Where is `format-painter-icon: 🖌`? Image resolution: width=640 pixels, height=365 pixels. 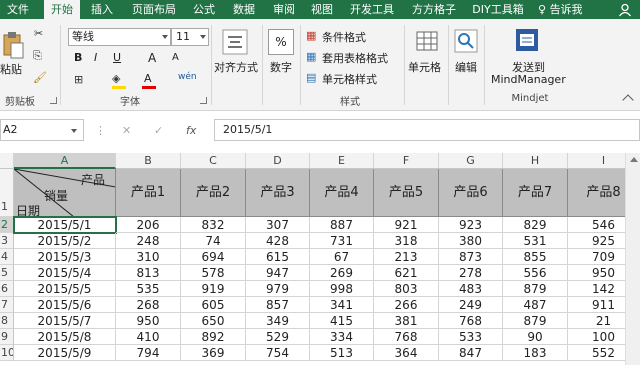
format-painter-icon: 🖌 is located at coordinates (40, 77).